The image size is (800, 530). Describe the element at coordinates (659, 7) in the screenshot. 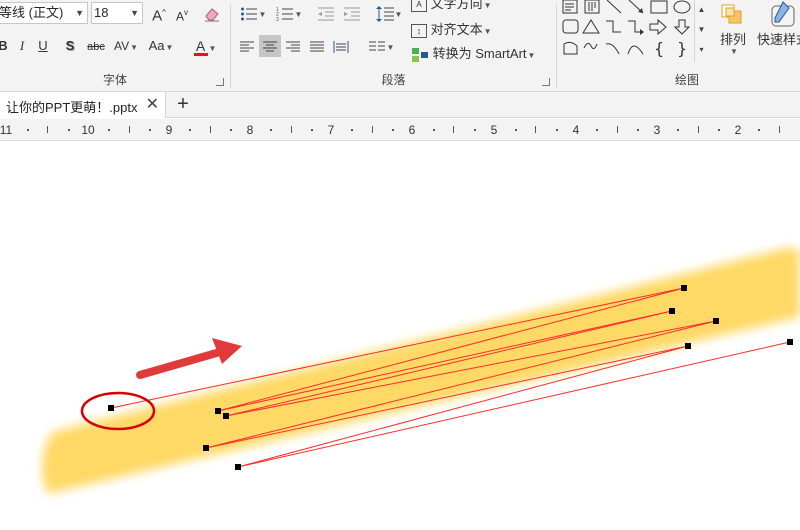

I see `rectangle-shape-icon` at that location.